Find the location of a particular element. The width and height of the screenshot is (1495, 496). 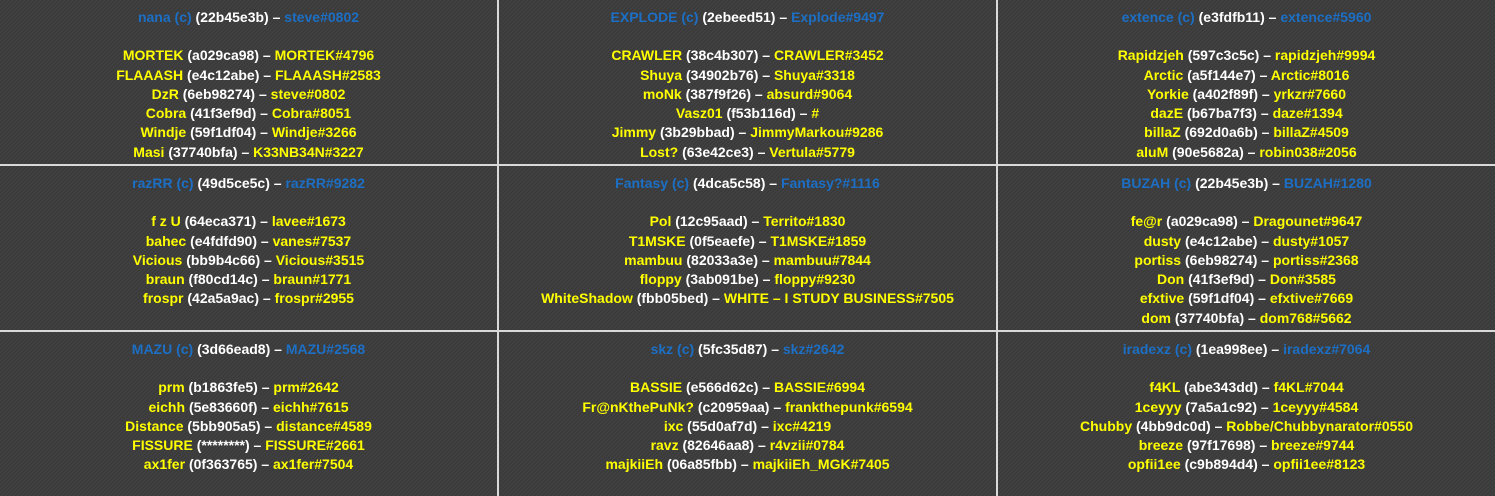

player-name: Windje is located at coordinates (163, 132).